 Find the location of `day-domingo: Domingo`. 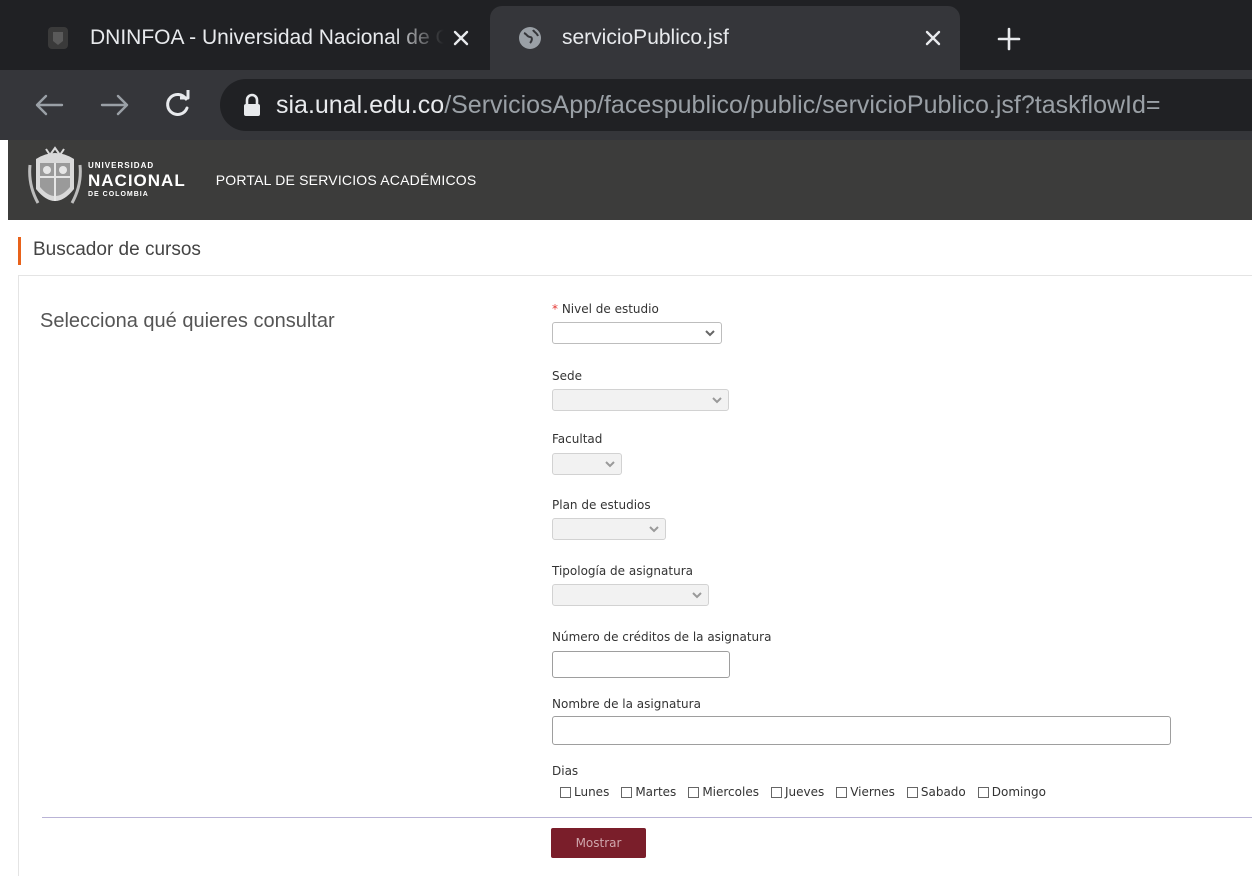

day-domingo: Domingo is located at coordinates (1011, 792).